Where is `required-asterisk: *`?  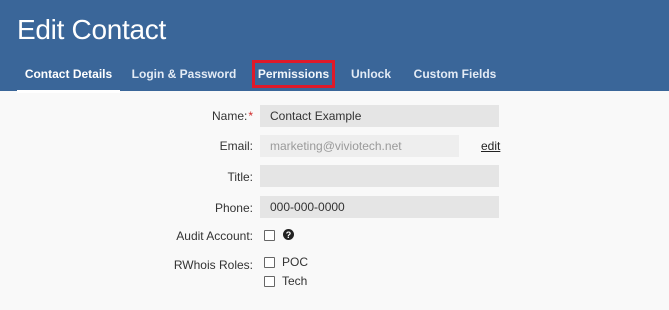 required-asterisk: * is located at coordinates (250, 116).